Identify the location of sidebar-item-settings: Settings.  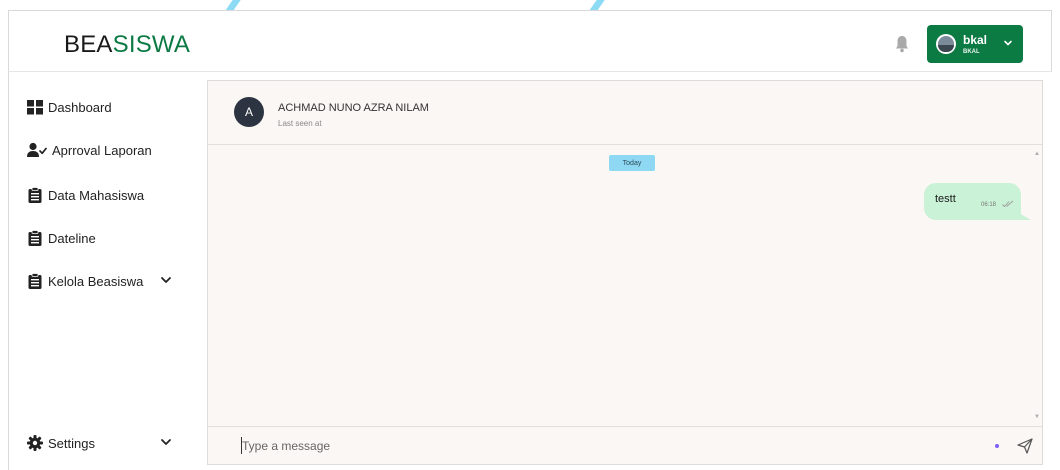
(107, 443).